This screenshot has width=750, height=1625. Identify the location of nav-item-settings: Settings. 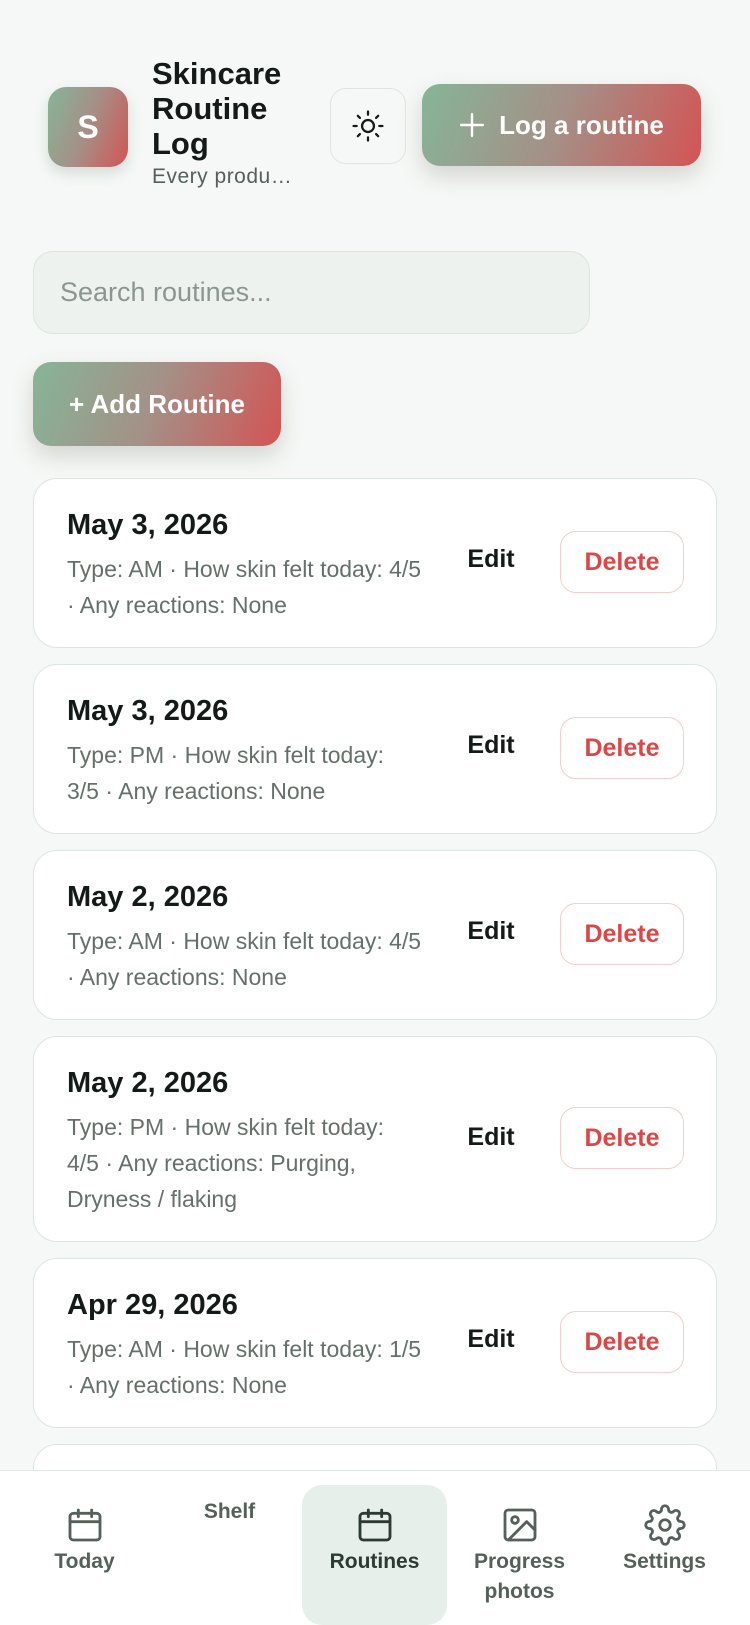
(664, 1555).